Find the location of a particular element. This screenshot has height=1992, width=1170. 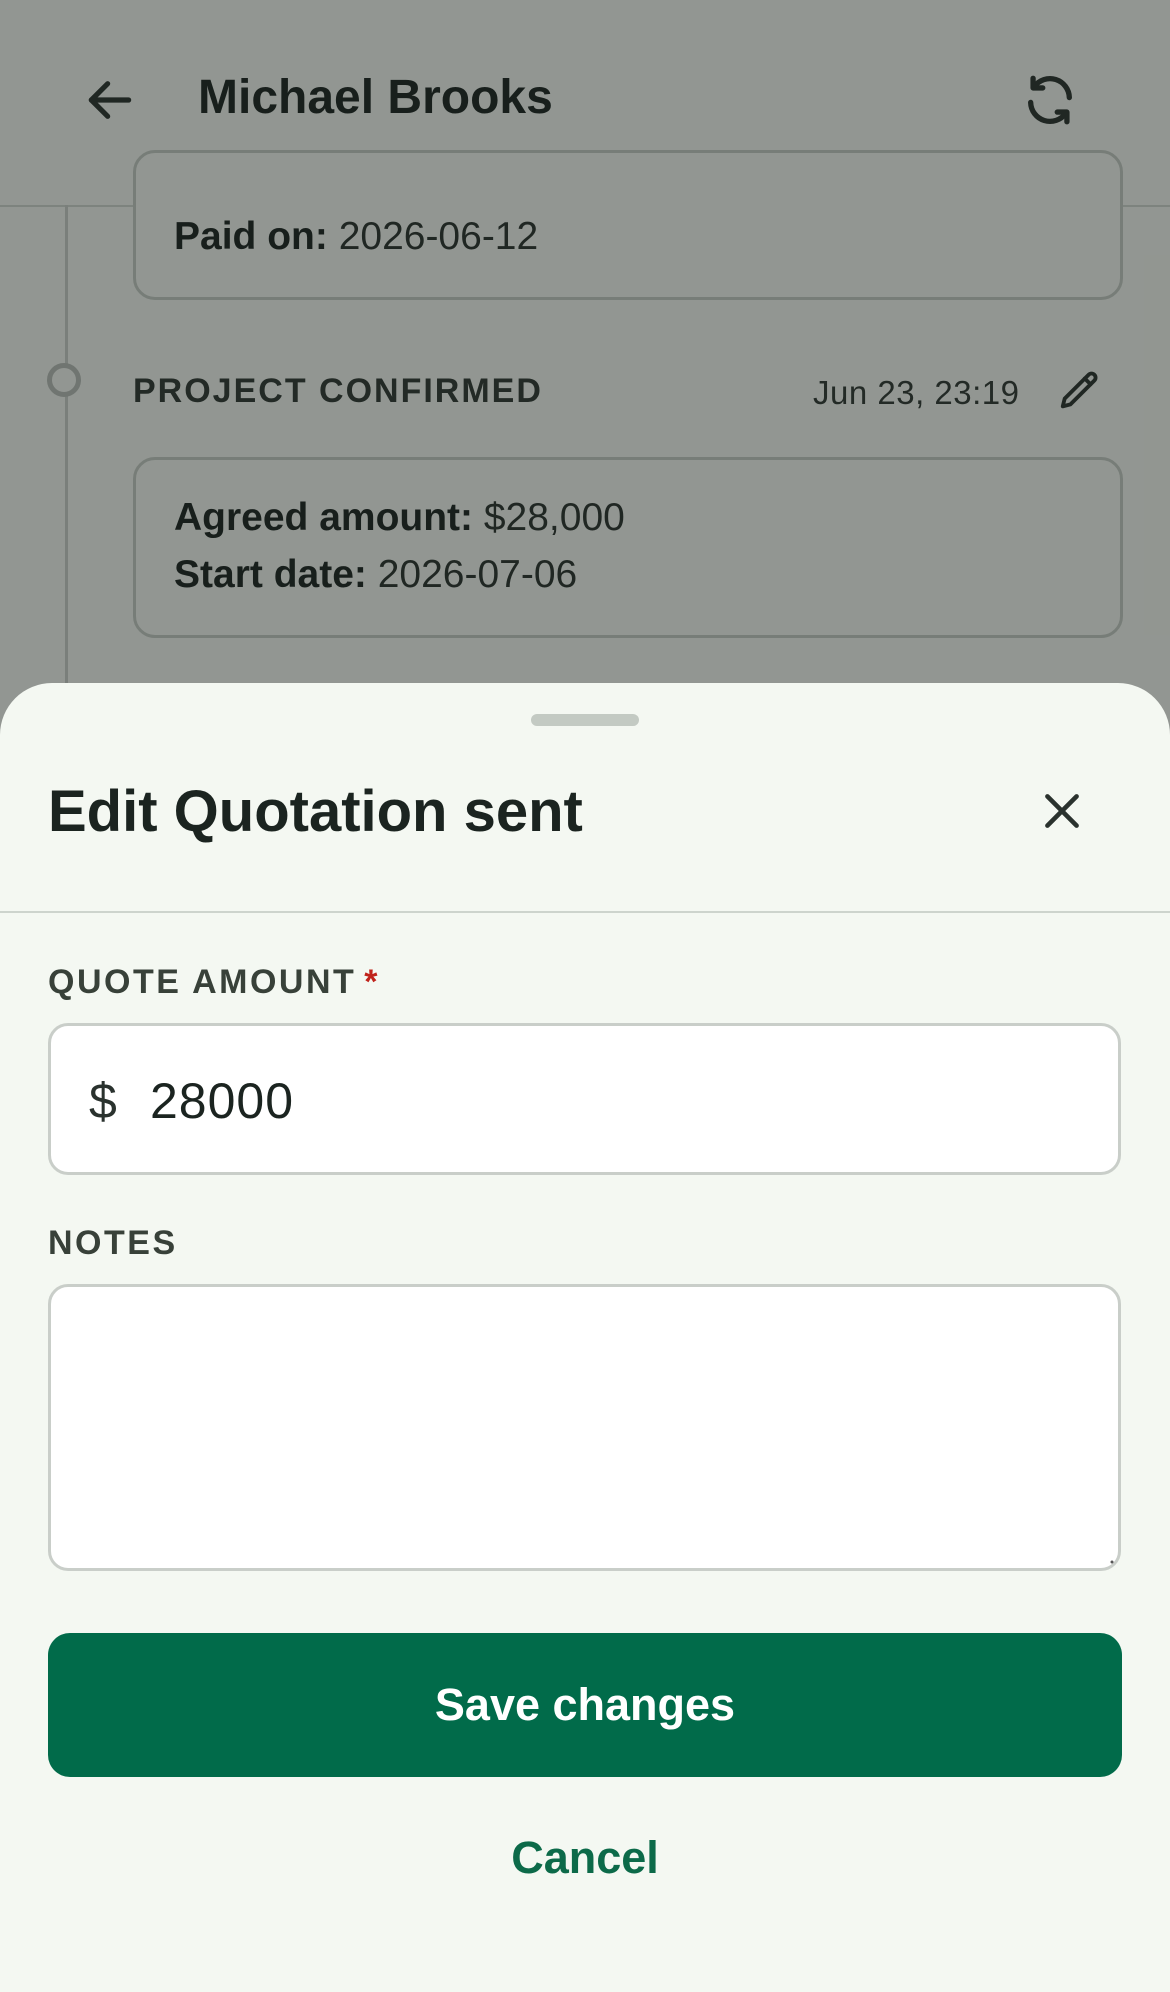

cancel-button: Cancel is located at coordinates (585, 1858).